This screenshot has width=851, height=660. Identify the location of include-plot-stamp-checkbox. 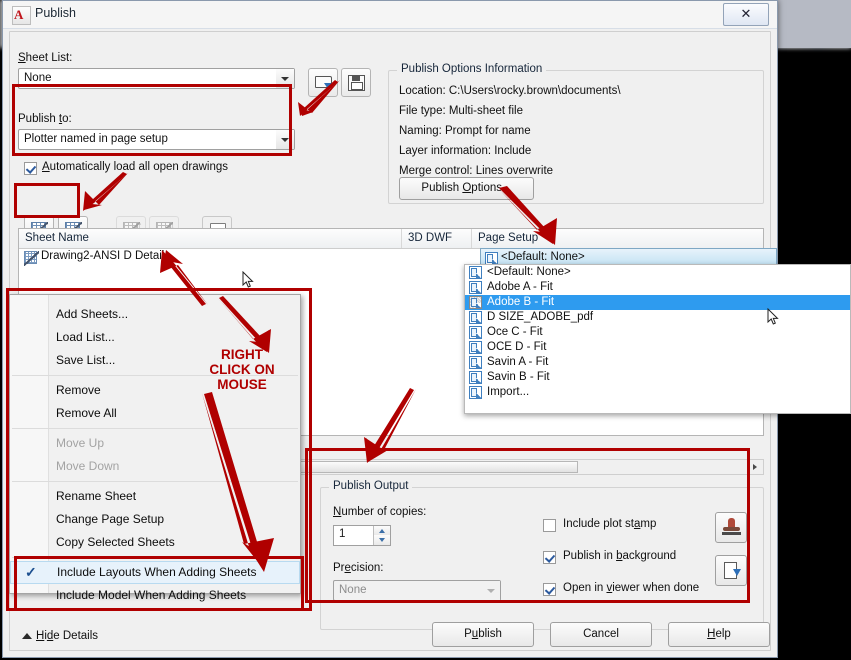
(549, 525).